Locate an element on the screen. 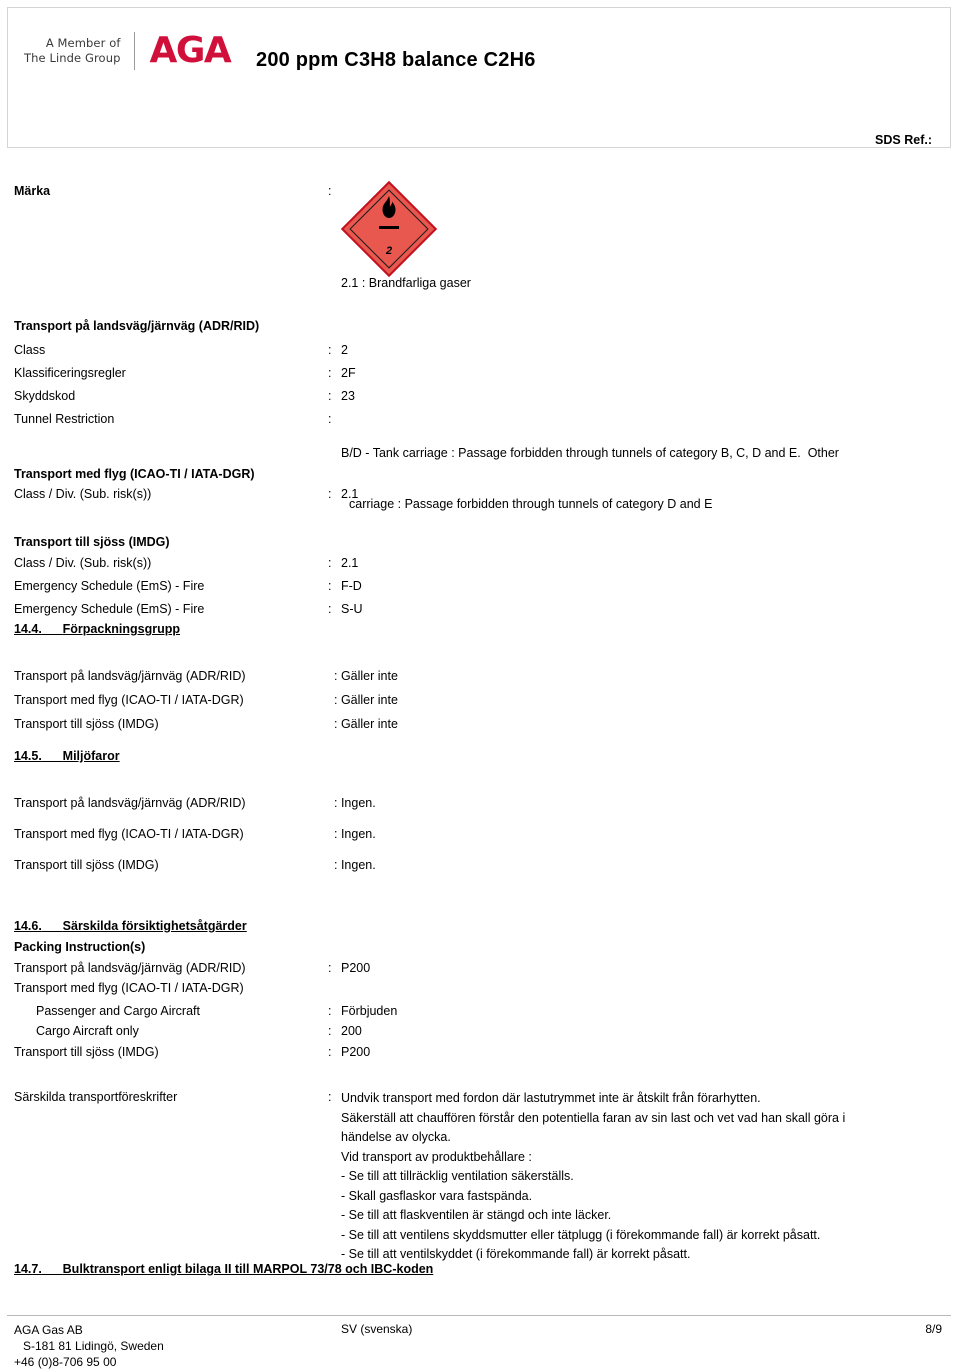  section-14-6-number: 14.6. is located at coordinates (28, 926).